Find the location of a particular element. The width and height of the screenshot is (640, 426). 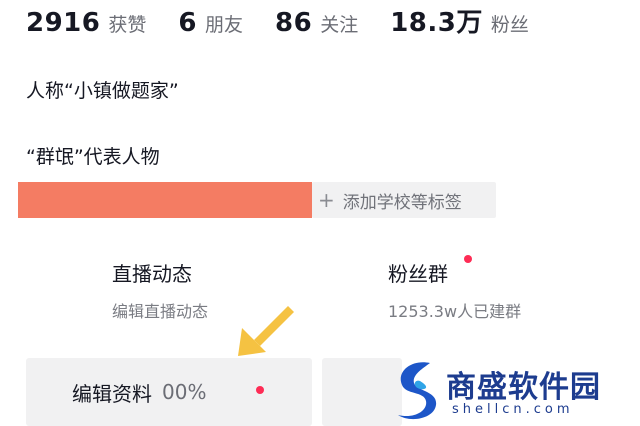

add-school-tag-button: + 添加学校等标签 is located at coordinates (404, 200).